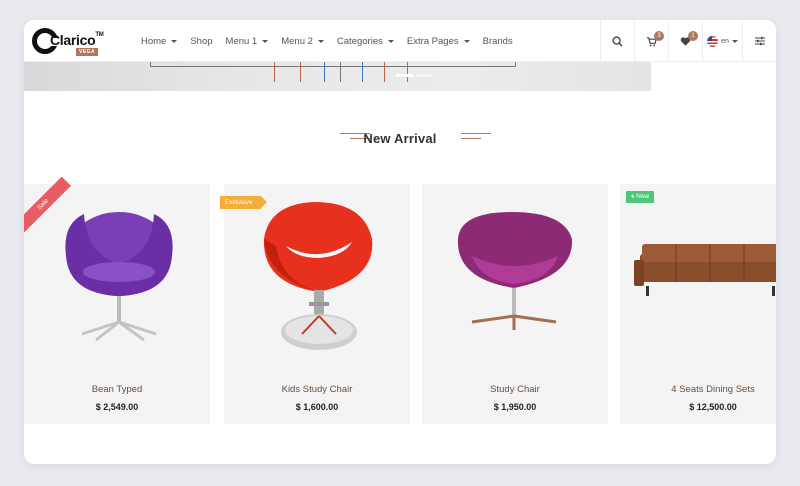 This screenshot has width=800, height=486. I want to click on product-card: Study Chair $ 1,950.00, so click(515, 304).